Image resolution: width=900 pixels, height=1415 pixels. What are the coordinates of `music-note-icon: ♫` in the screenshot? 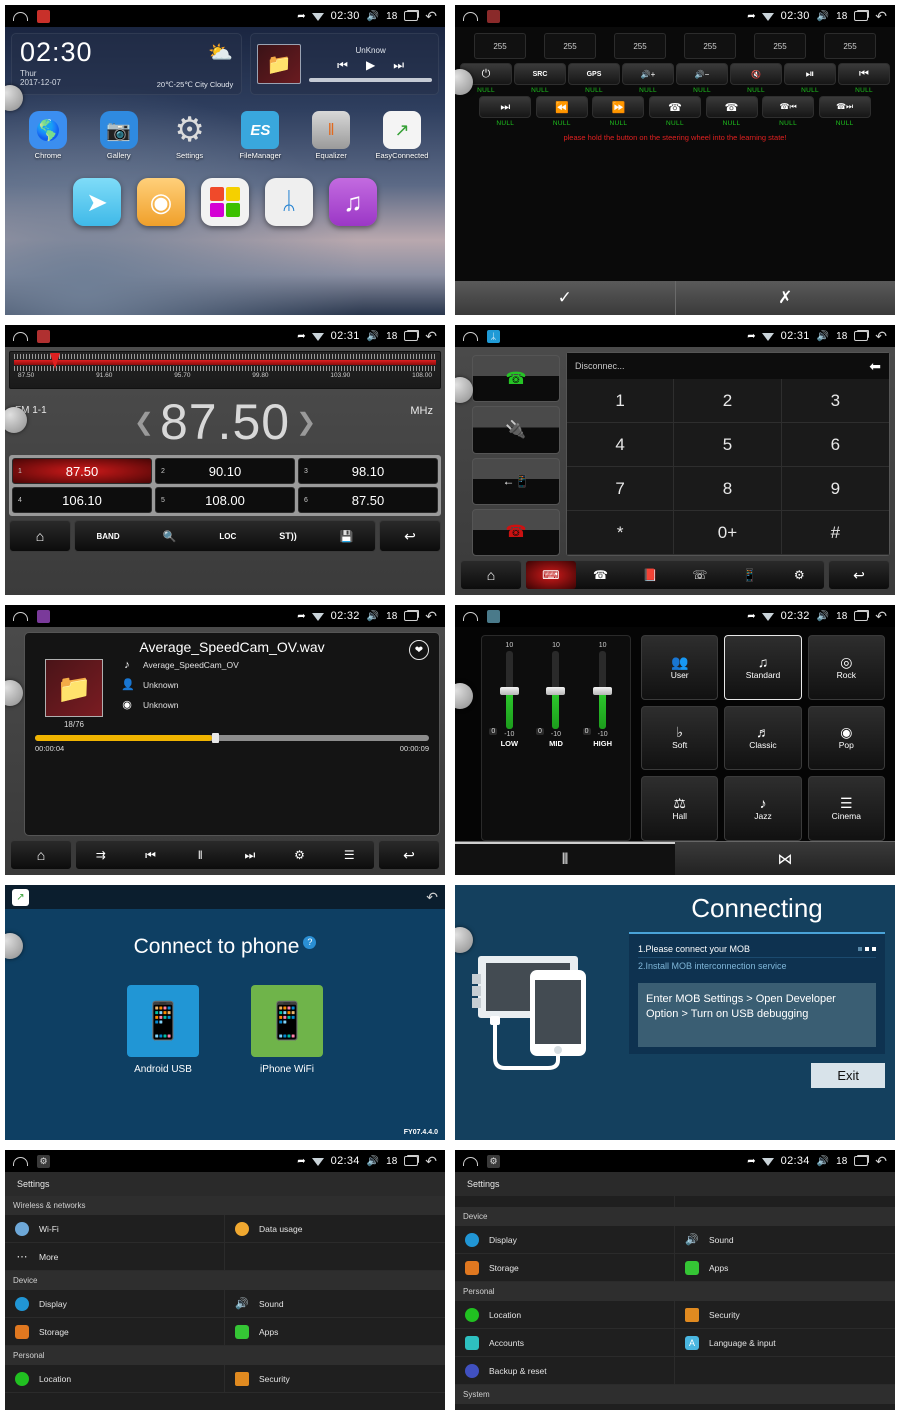 It's located at (353, 202).